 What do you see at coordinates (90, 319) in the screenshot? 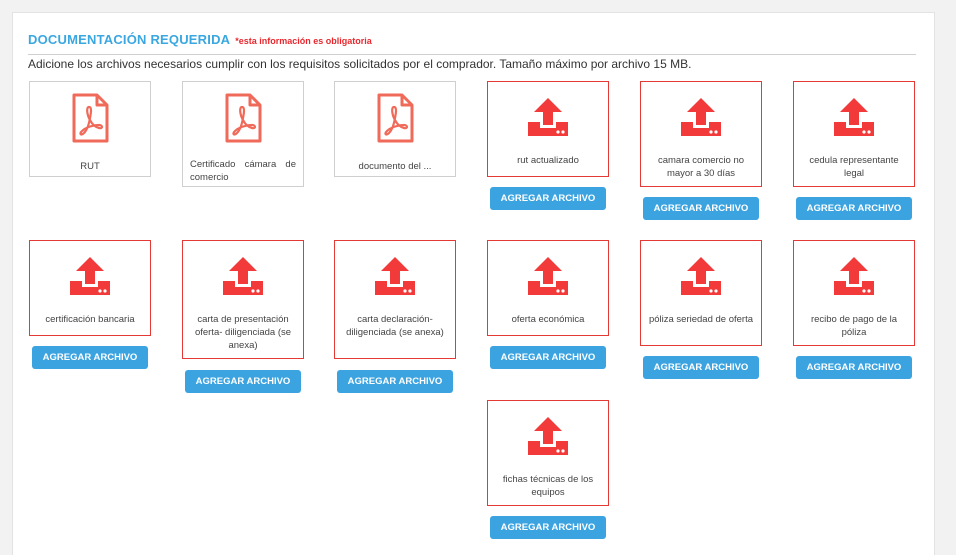
I see `document-label: certificación bancaria` at bounding box center [90, 319].